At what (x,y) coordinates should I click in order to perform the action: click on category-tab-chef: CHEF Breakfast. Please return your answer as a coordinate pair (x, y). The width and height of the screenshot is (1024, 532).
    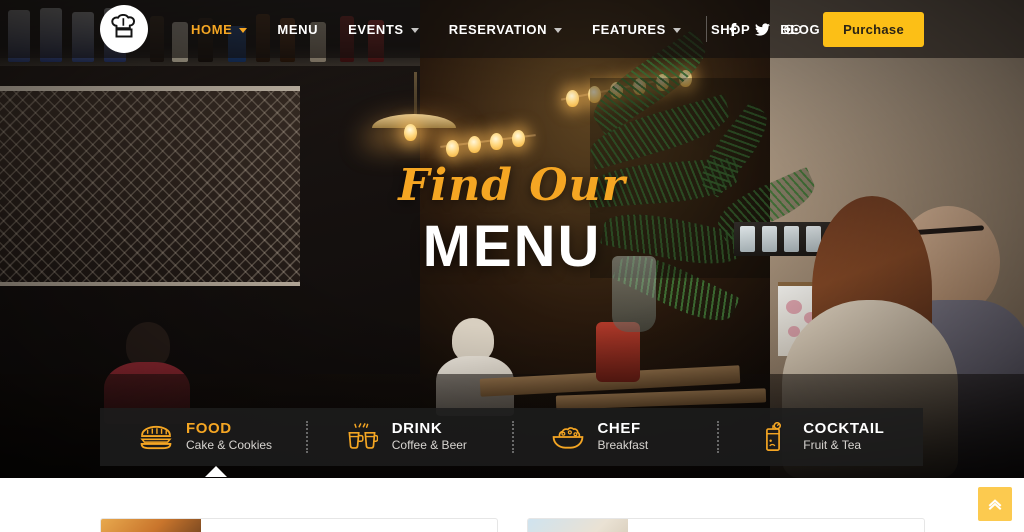
    Looking at the image, I should click on (614, 437).